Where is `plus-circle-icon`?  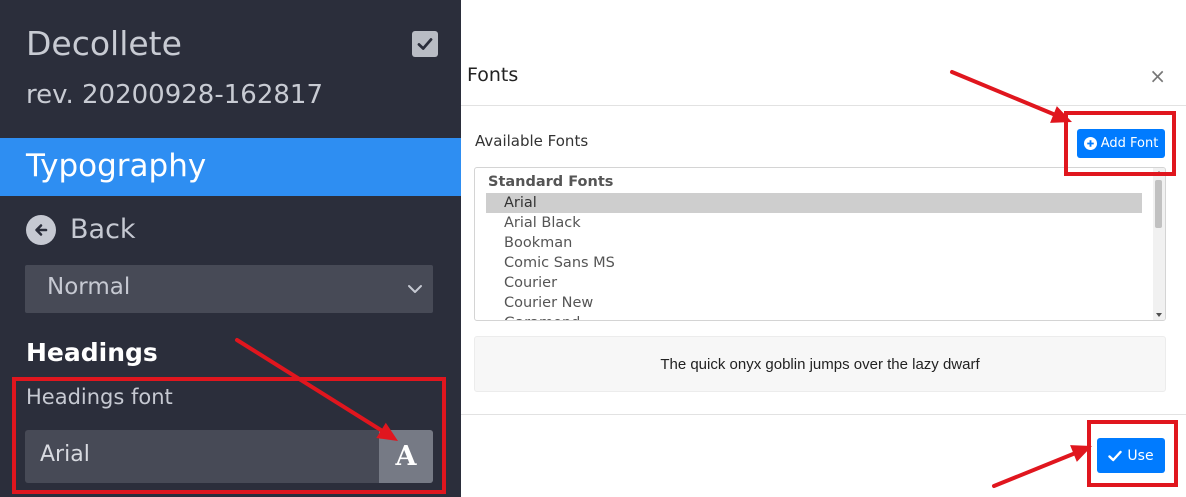
plus-circle-icon is located at coordinates (1090, 143).